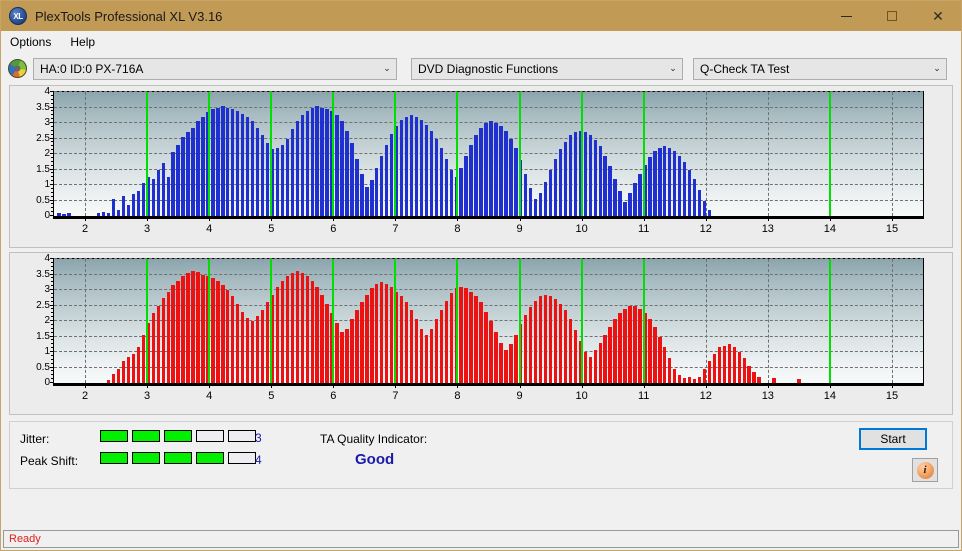 This screenshot has height=551, width=962. Describe the element at coordinates (938, 16) in the screenshot. I see `close-button: ✕` at that location.